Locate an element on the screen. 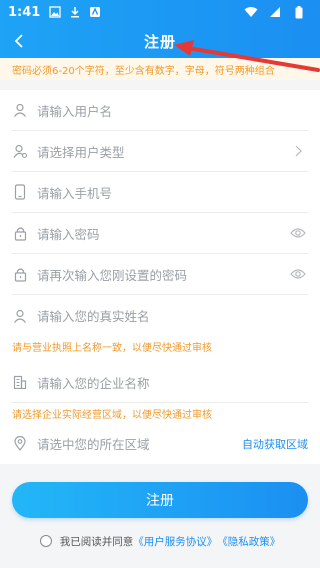  image-icon is located at coordinates (55, 12).